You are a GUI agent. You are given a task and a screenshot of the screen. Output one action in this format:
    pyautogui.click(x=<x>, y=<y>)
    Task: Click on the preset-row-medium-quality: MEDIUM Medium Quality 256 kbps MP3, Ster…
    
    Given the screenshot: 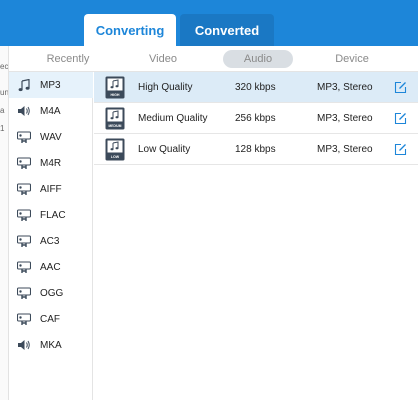 What is the action you would take?
    pyautogui.click(x=256, y=118)
    